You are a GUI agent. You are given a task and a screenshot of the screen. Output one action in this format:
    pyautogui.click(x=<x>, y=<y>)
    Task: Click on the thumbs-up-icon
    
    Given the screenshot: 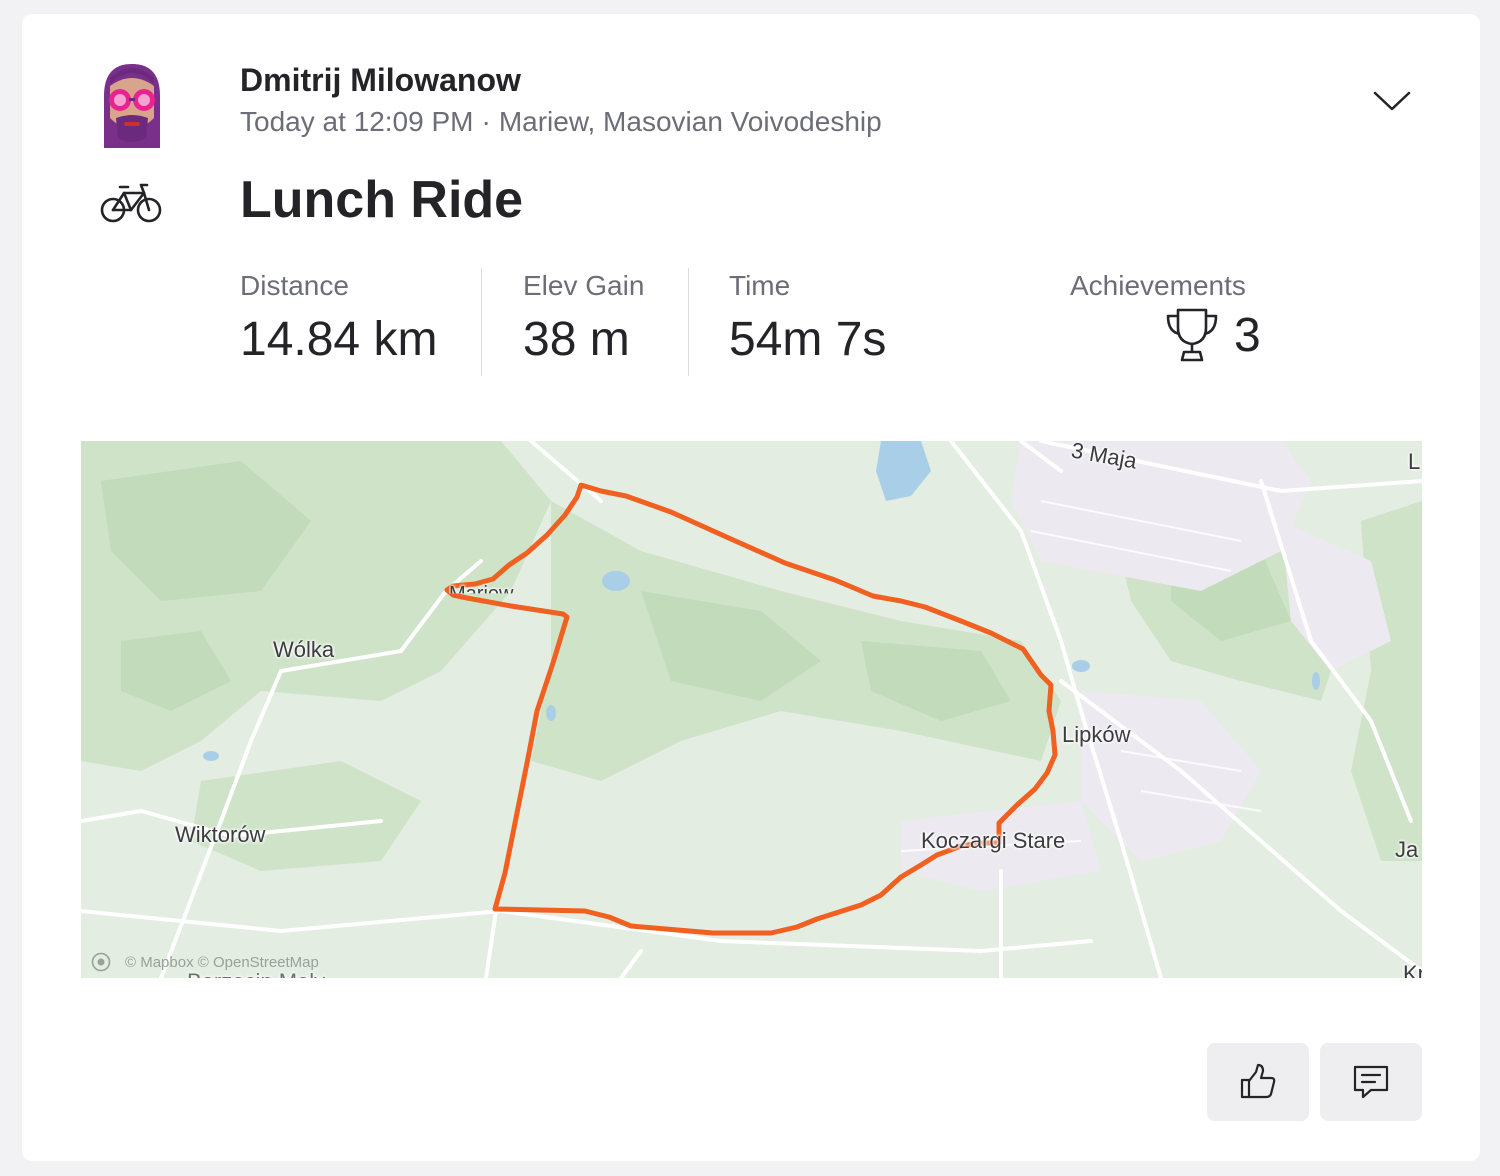 What is the action you would take?
    pyautogui.click(x=1258, y=1081)
    